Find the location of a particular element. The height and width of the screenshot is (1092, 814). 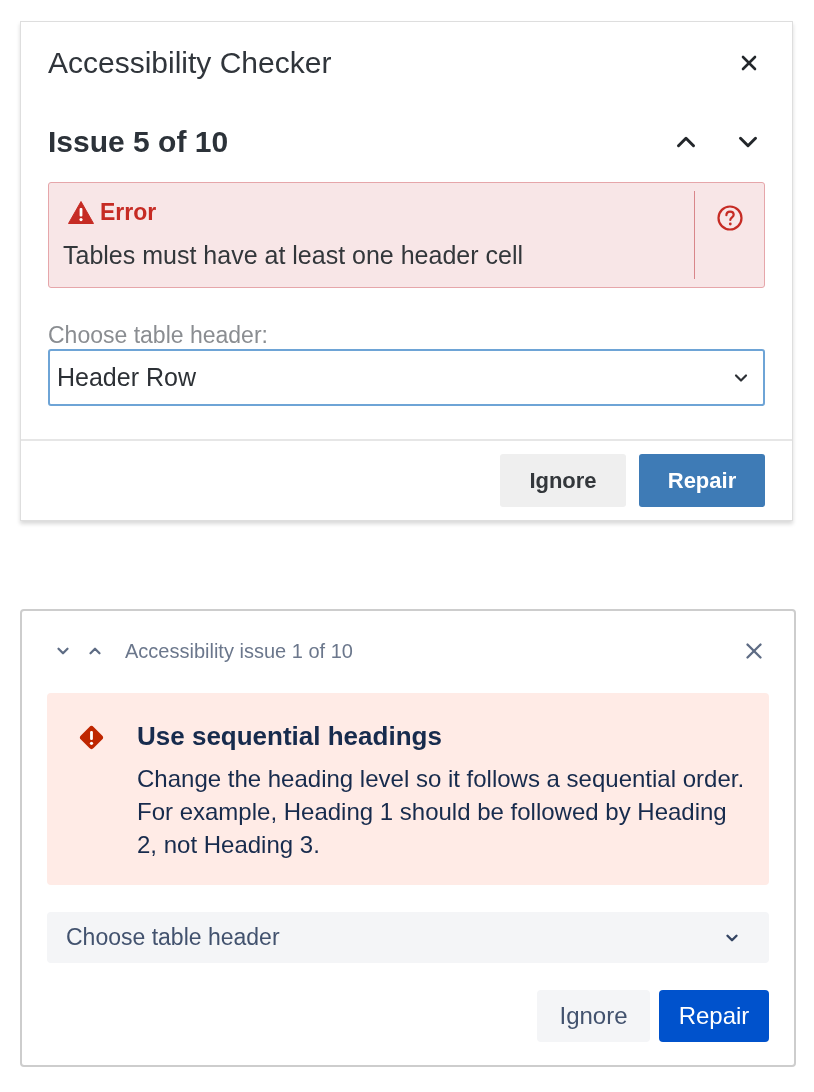

alert-message: Tables must have at least one header cell is located at coordinates (293, 255).